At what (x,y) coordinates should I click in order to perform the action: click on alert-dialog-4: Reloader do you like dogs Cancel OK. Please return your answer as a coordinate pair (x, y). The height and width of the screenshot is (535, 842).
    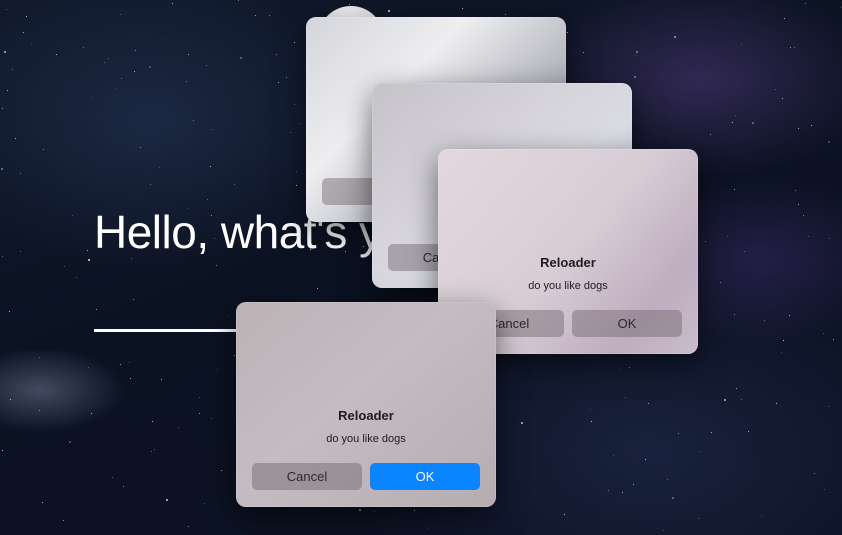
    Looking at the image, I should click on (366, 404).